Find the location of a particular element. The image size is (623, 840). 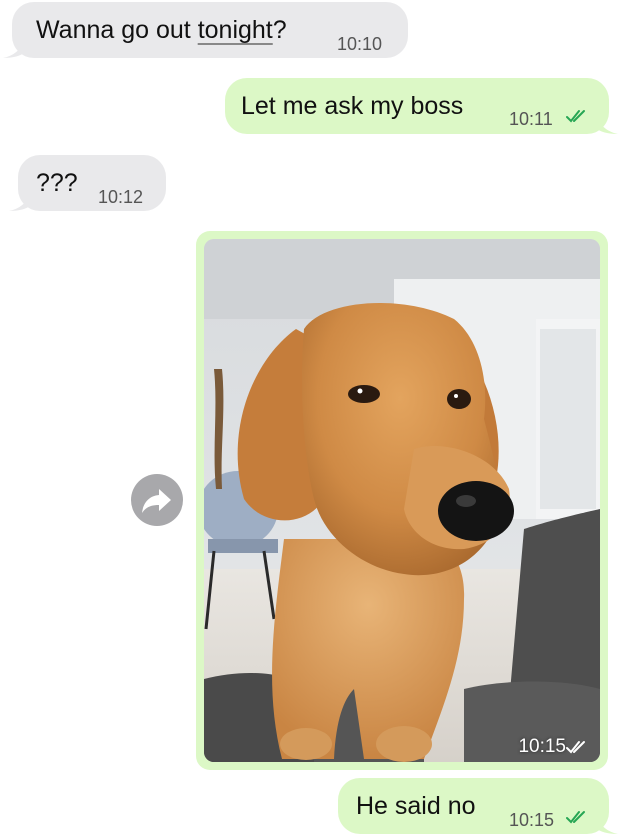

message-bubble-outgoing: Let me ask my boss 10:11 is located at coordinates (421, 106).